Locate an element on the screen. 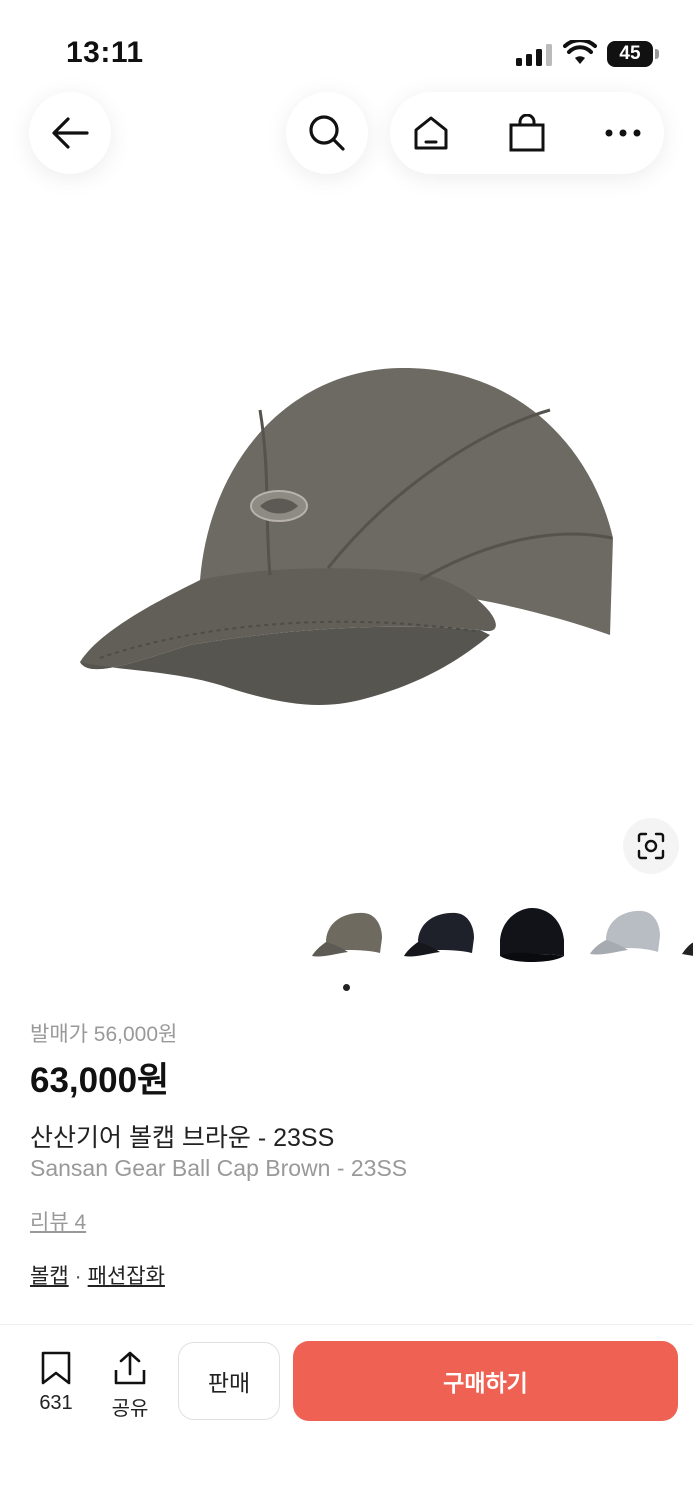  product-name-en: Sansan Gear Ball Cap Brown - 23SS is located at coordinates (219, 1168).